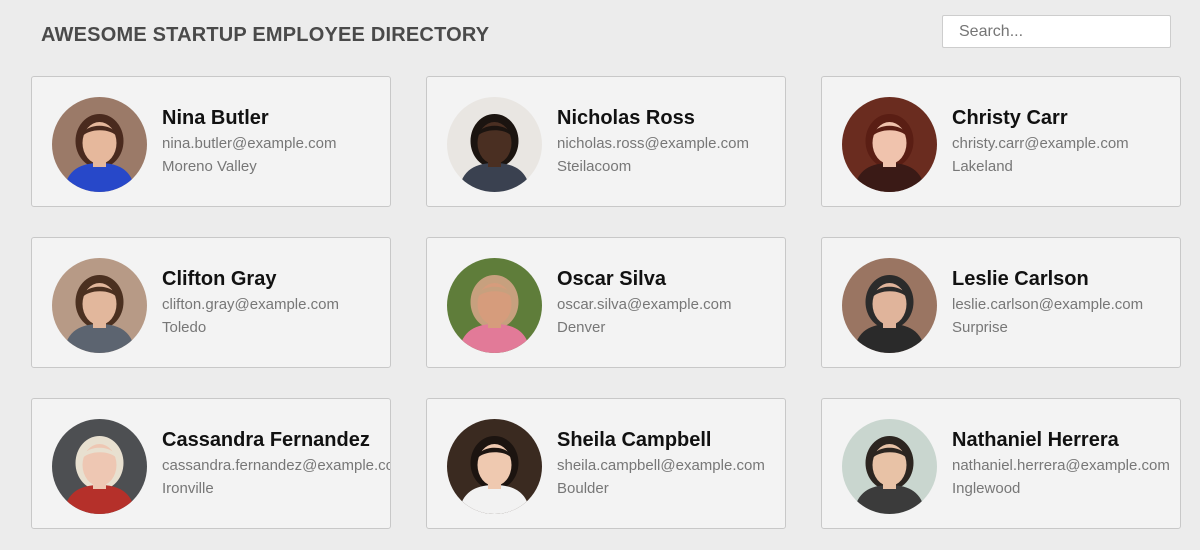 This screenshot has width=1200, height=550. I want to click on employee-name: Sheila Campbell, so click(634, 440).